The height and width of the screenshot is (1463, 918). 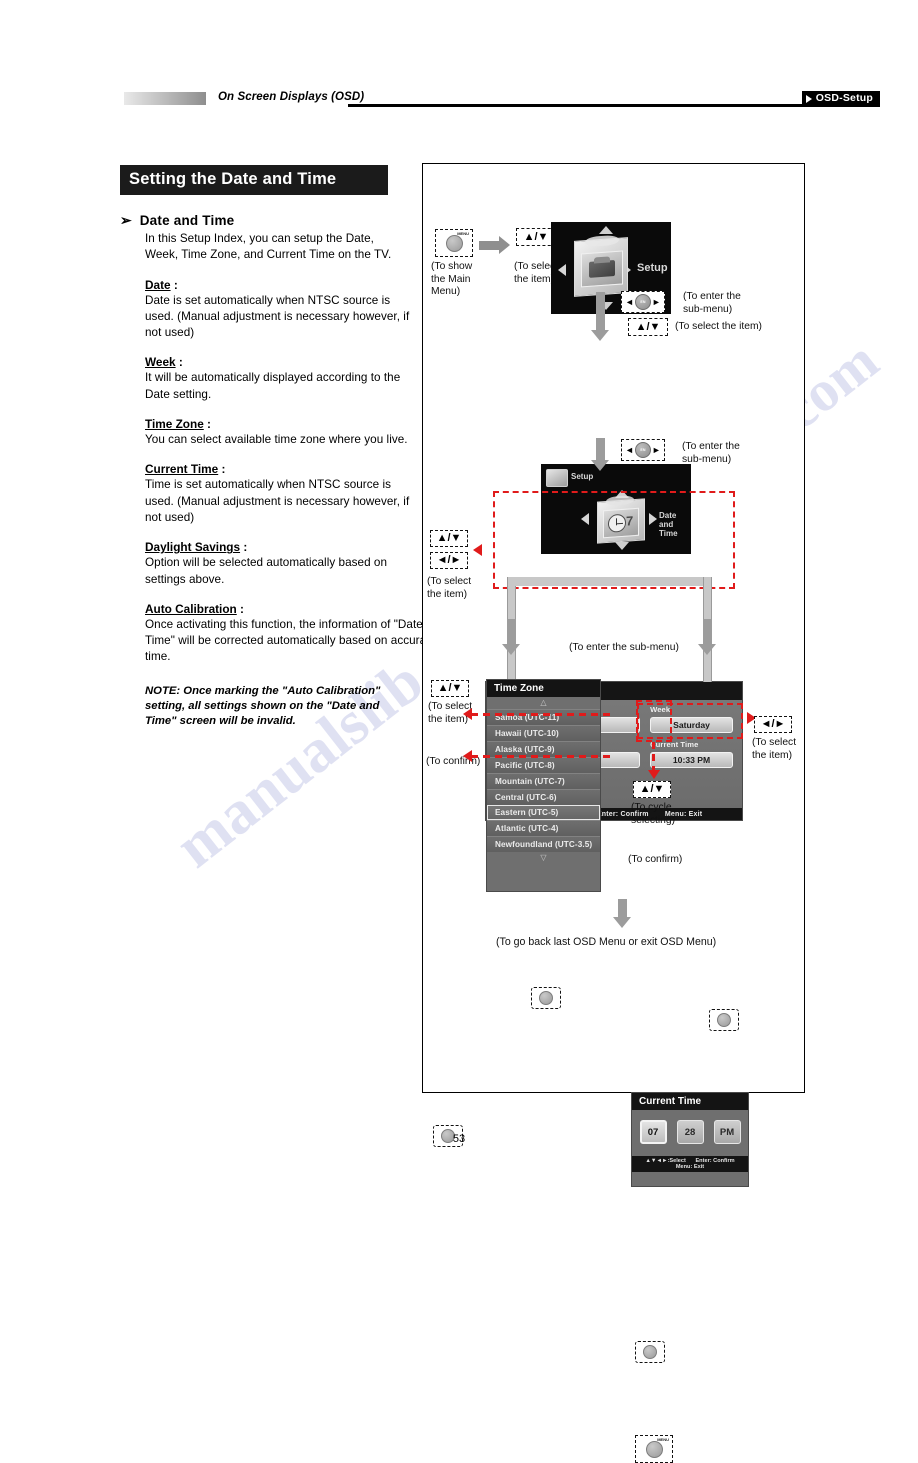 I want to click on subheading-time-zone-label: Time Zone, so click(x=174, y=424).